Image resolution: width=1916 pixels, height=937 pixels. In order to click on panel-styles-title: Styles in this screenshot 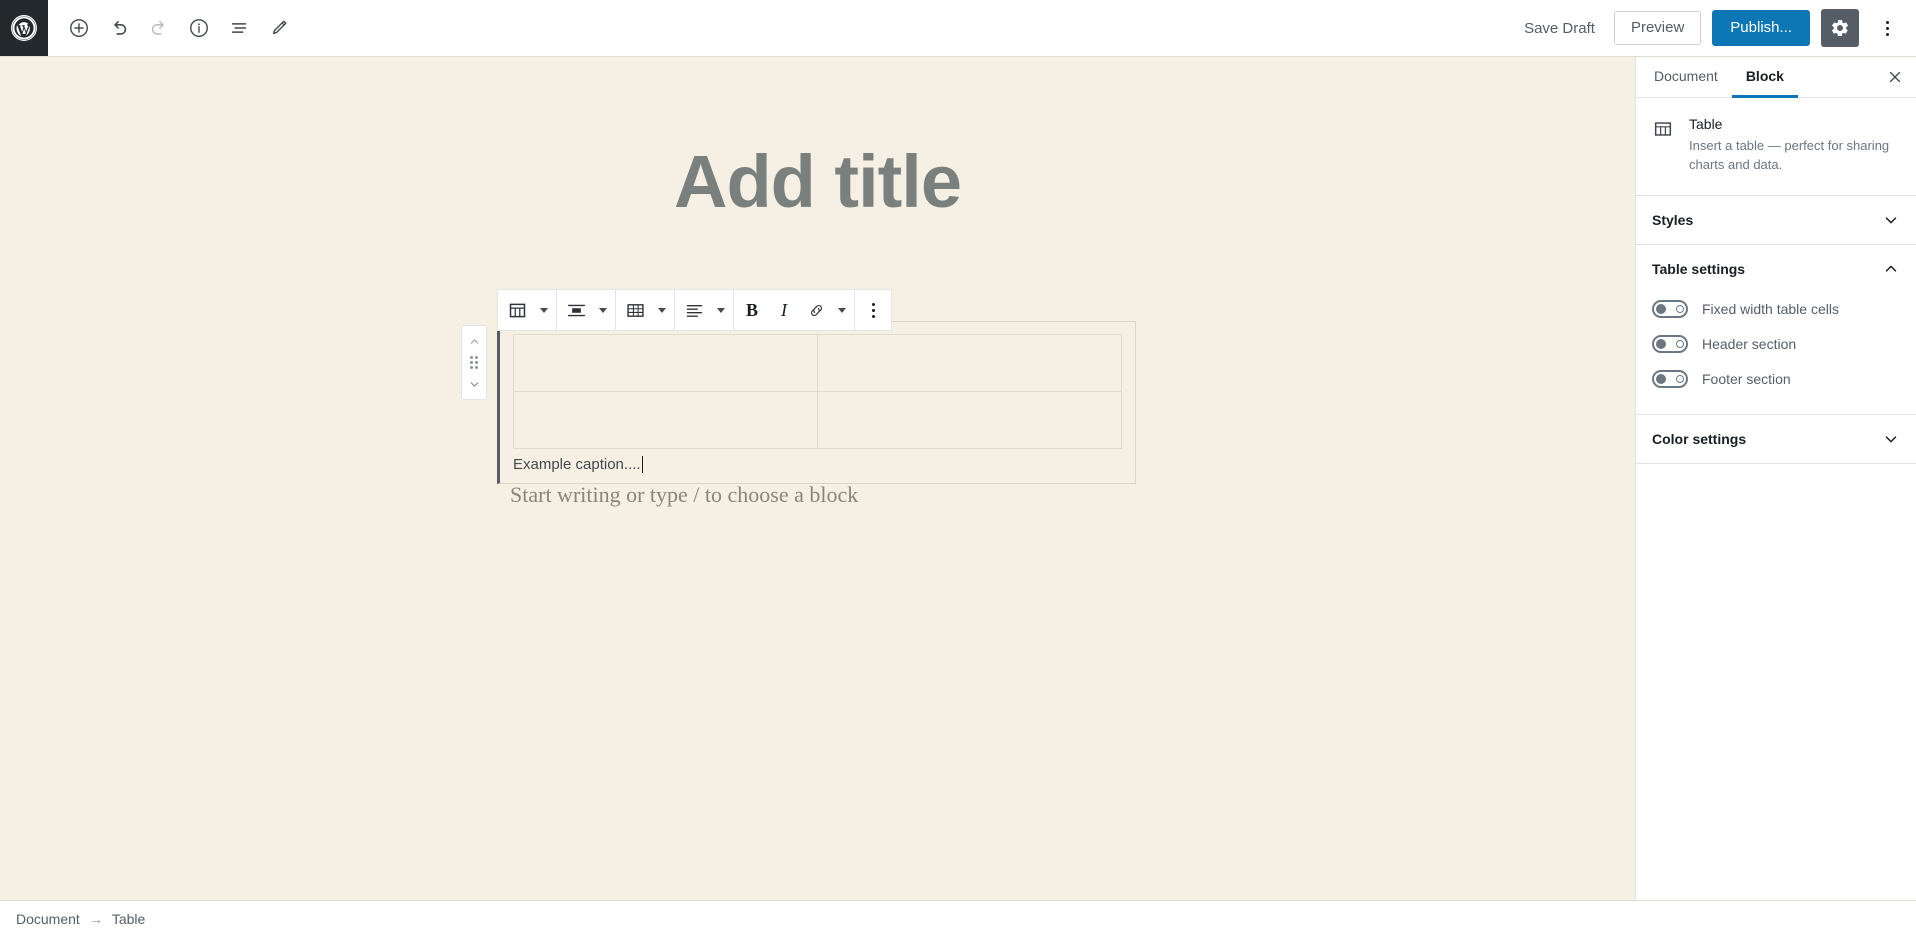, I will do `click(1673, 219)`.